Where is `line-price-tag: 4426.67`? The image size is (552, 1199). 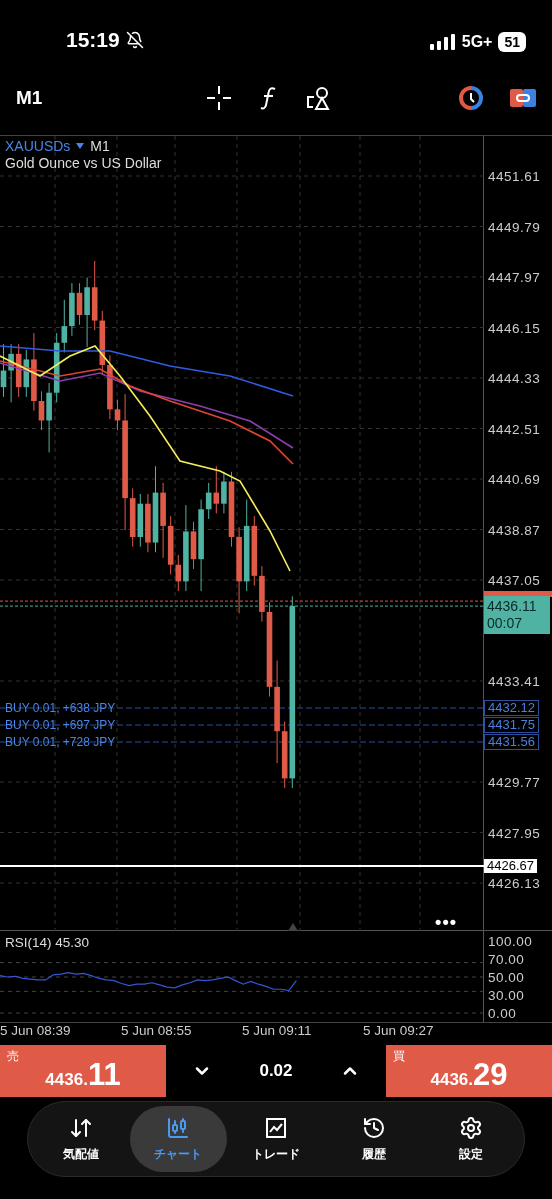 line-price-tag: 4426.67 is located at coordinates (510, 866).